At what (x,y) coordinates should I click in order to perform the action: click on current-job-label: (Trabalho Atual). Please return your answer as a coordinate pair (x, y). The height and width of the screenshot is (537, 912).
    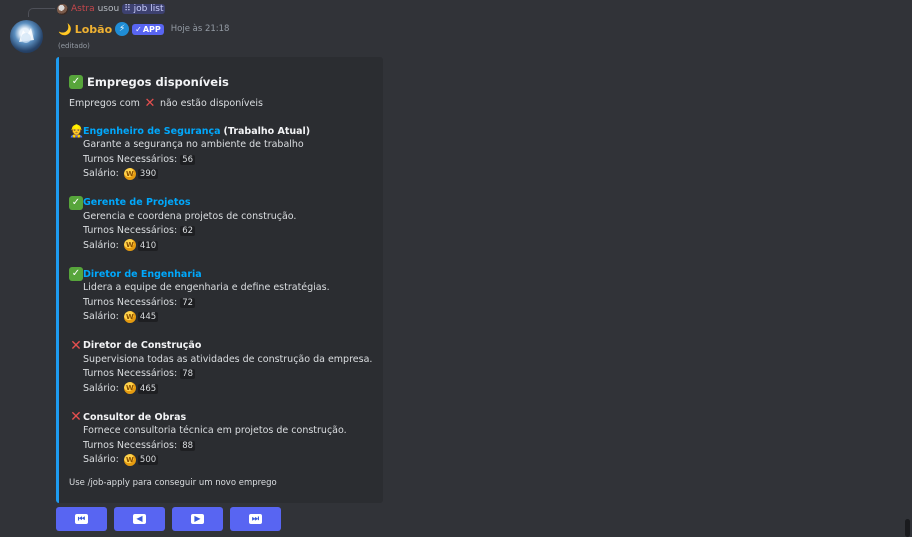
    Looking at the image, I should click on (267, 131).